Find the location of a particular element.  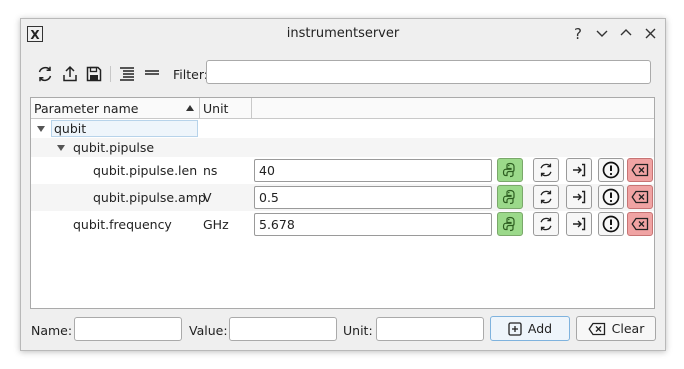

chevron-down-icon is located at coordinates (602, 33).